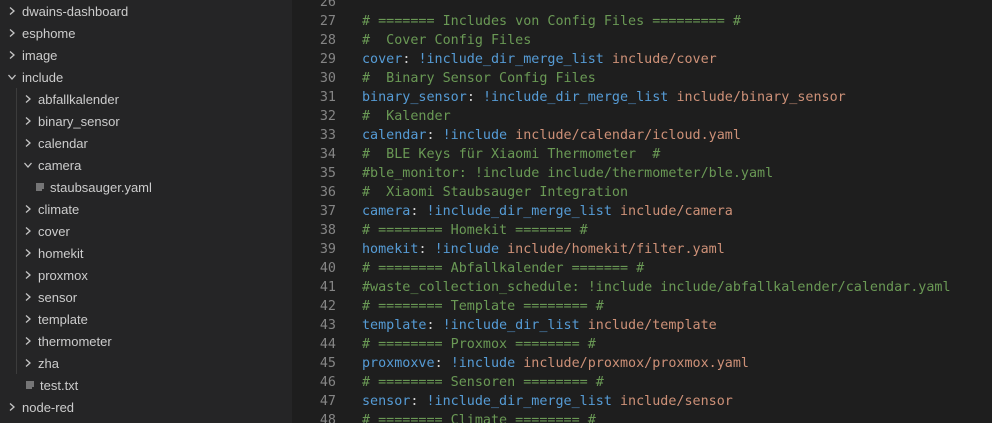 This screenshot has height=423, width=992. What do you see at coordinates (479, 417) in the screenshot?
I see `code-text: # ======== Climate ======== #` at bounding box center [479, 417].